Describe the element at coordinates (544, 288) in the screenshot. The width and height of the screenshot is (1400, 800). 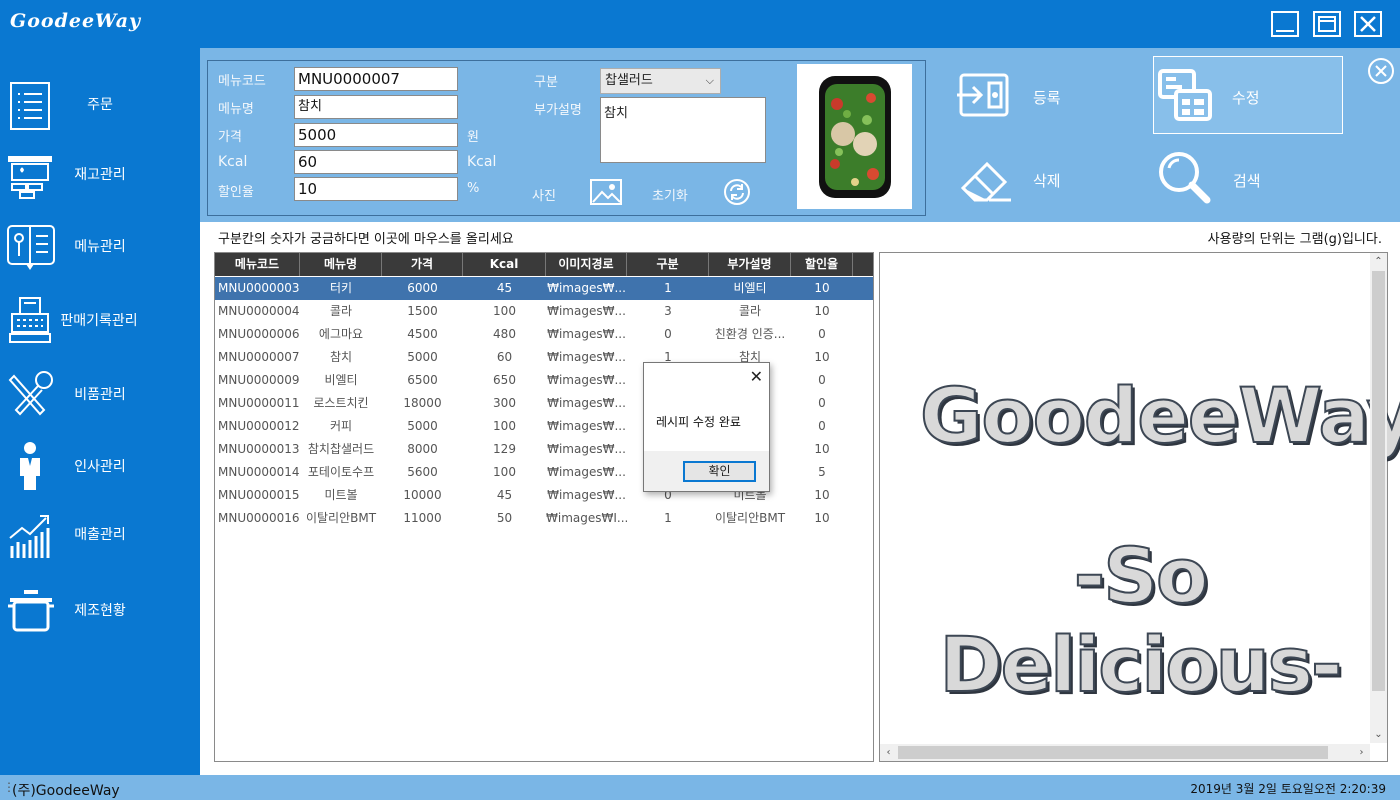
I see `table-row: MNU0000003 터키 6000 45 ₩images₩... 1 비엘티 10` at that location.